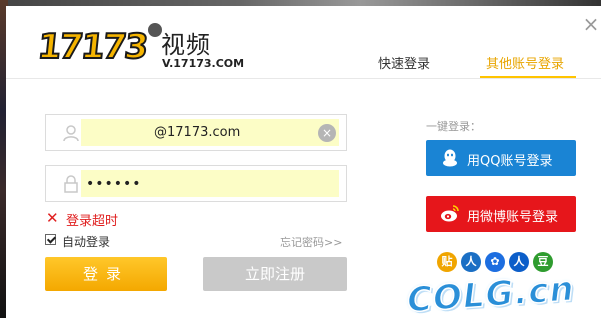 This screenshot has width=601, height=318. I want to click on weibo-login-button: 用微博账号登录, so click(501, 214).